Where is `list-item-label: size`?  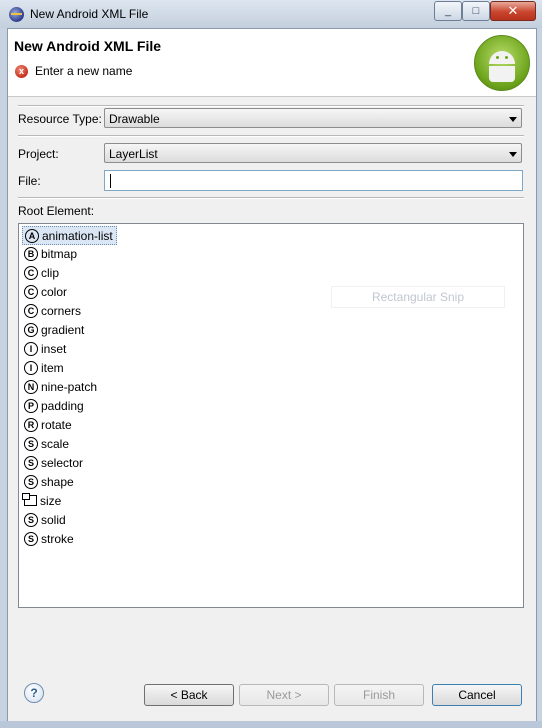 list-item-label: size is located at coordinates (51, 500).